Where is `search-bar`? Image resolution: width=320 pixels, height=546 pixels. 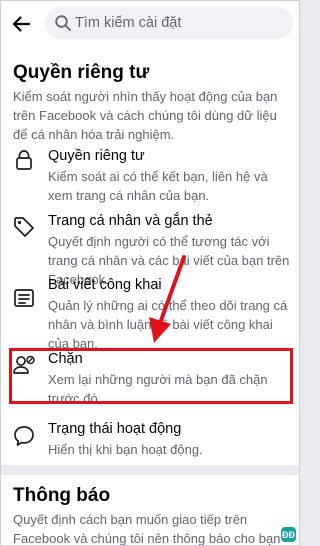 search-bar is located at coordinates (169, 23).